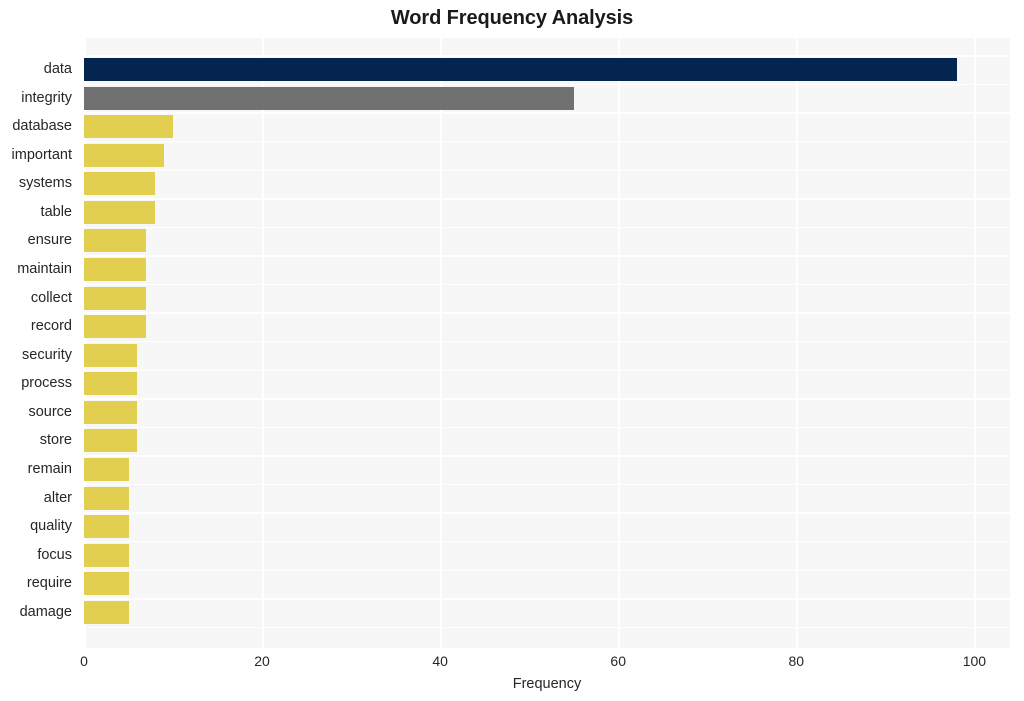 This screenshot has width=1024, height=701. What do you see at coordinates (57, 497) in the screenshot?
I see `y-axis-tick-label: alter` at bounding box center [57, 497].